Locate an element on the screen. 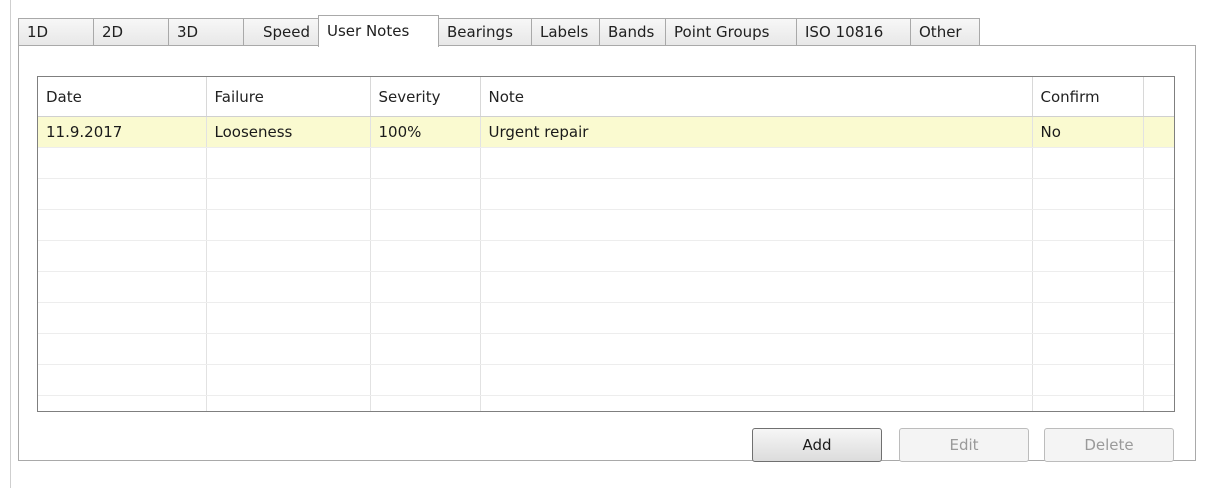 The width and height of the screenshot is (1209, 488). column-header-date: Date is located at coordinates (122, 97).